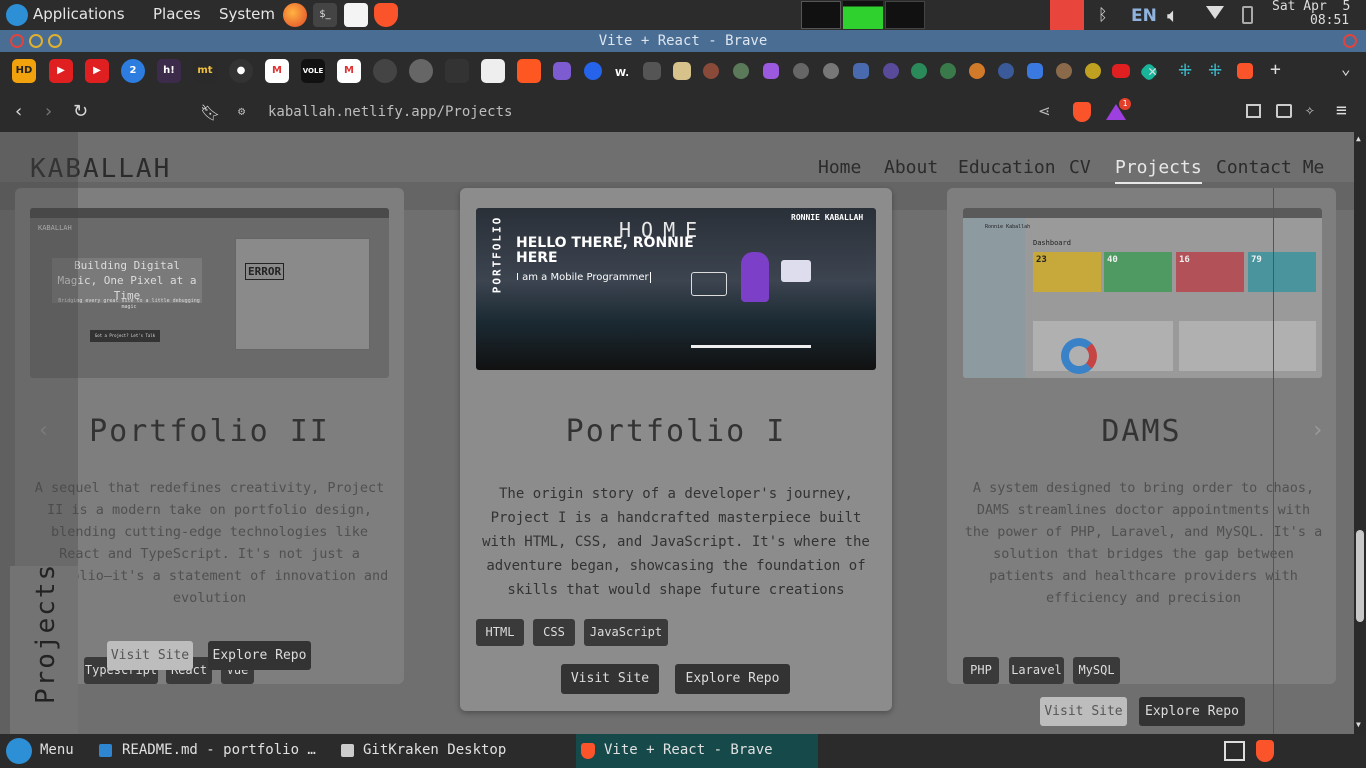 This screenshot has height=768, width=1366. Describe the element at coordinates (18, 111) in the screenshot. I see `back-button: ‹` at that location.